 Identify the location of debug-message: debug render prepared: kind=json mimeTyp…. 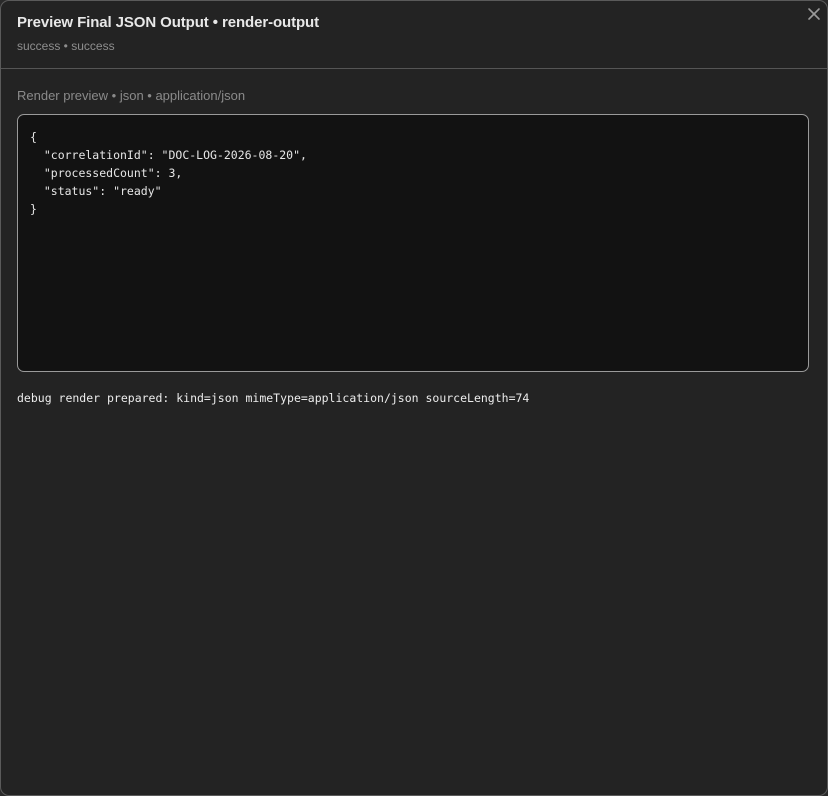
(273, 398).